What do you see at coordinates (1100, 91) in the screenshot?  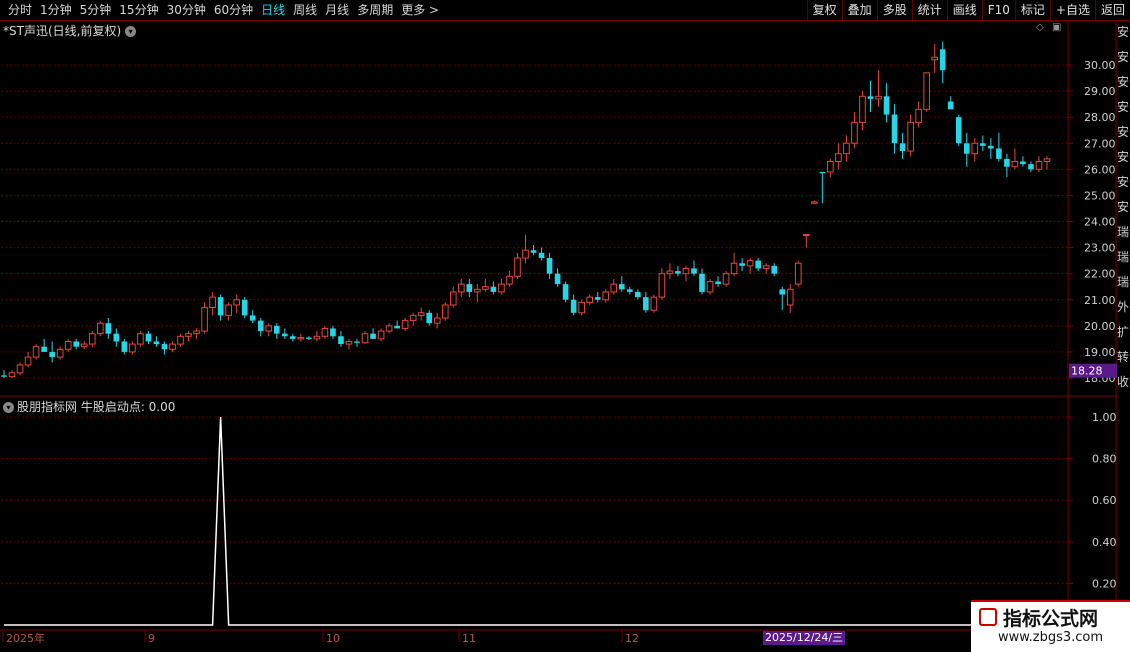 I see `price-tick-label: 29.00` at bounding box center [1100, 91].